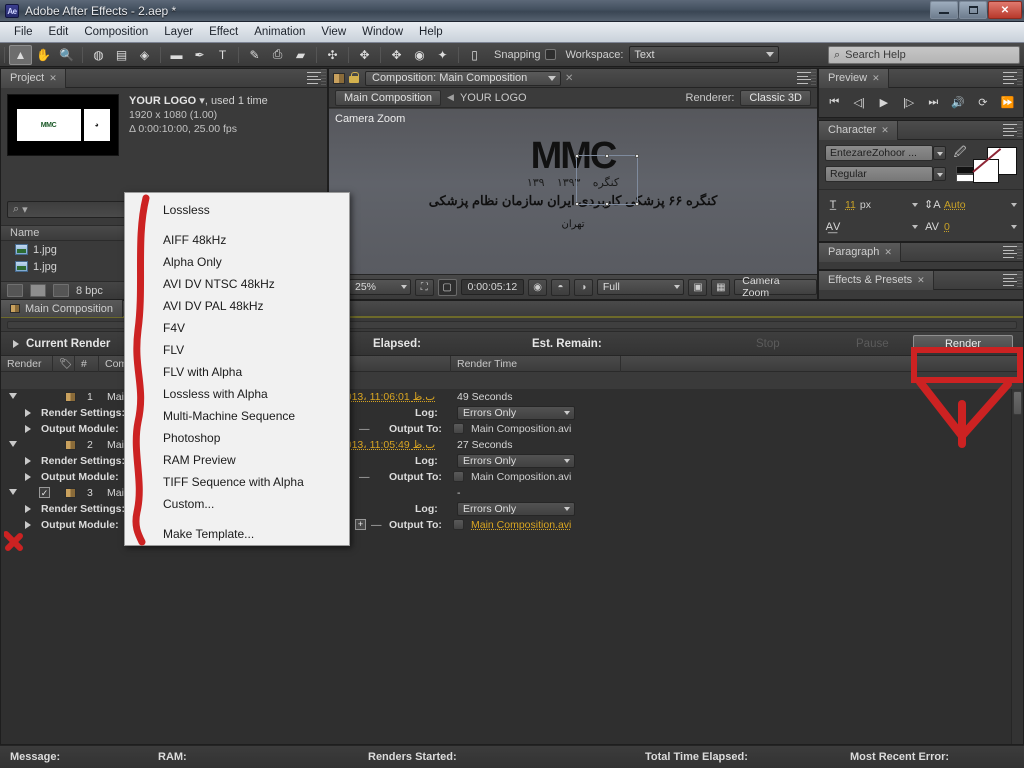 The image size is (1024, 768). What do you see at coordinates (525, 55) in the screenshot?
I see `snapping-control: Snapping` at bounding box center [525, 55].